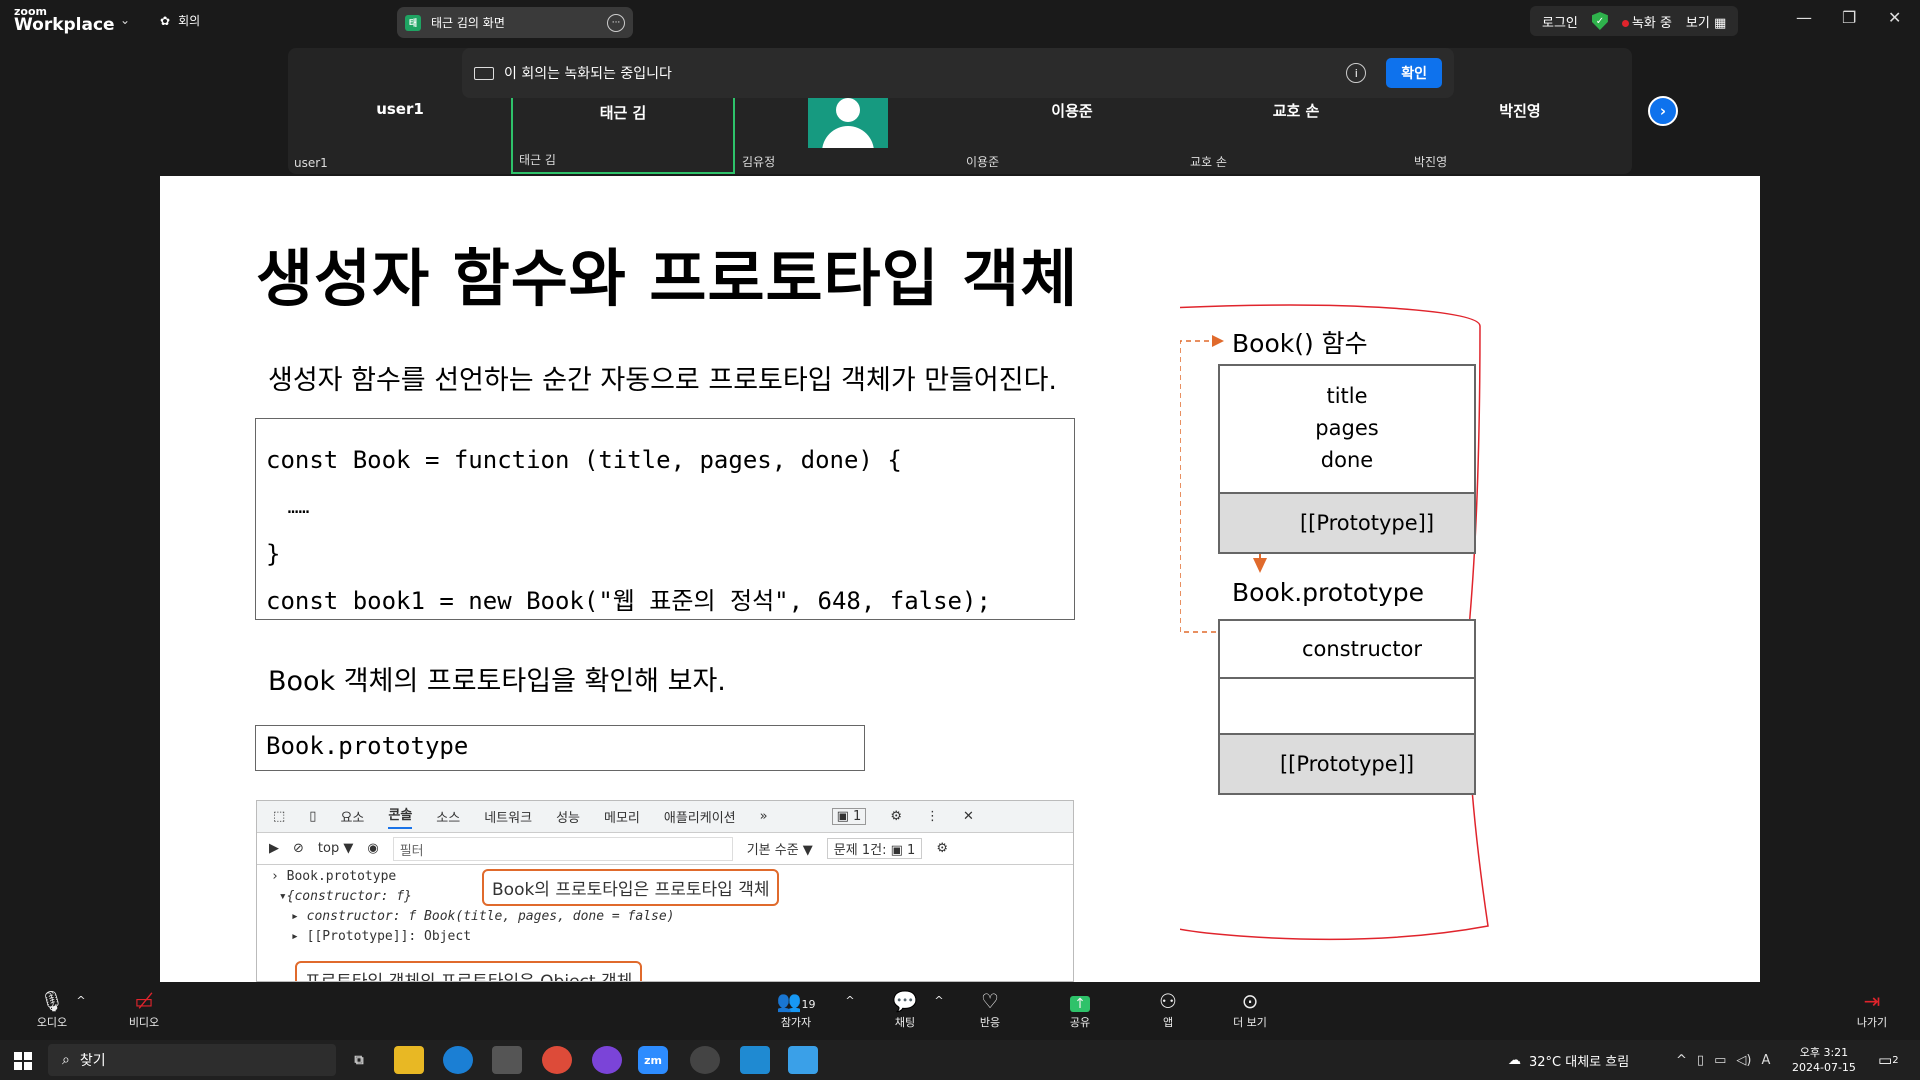  I want to click on recording-label: 녹화 중, so click(1651, 23).